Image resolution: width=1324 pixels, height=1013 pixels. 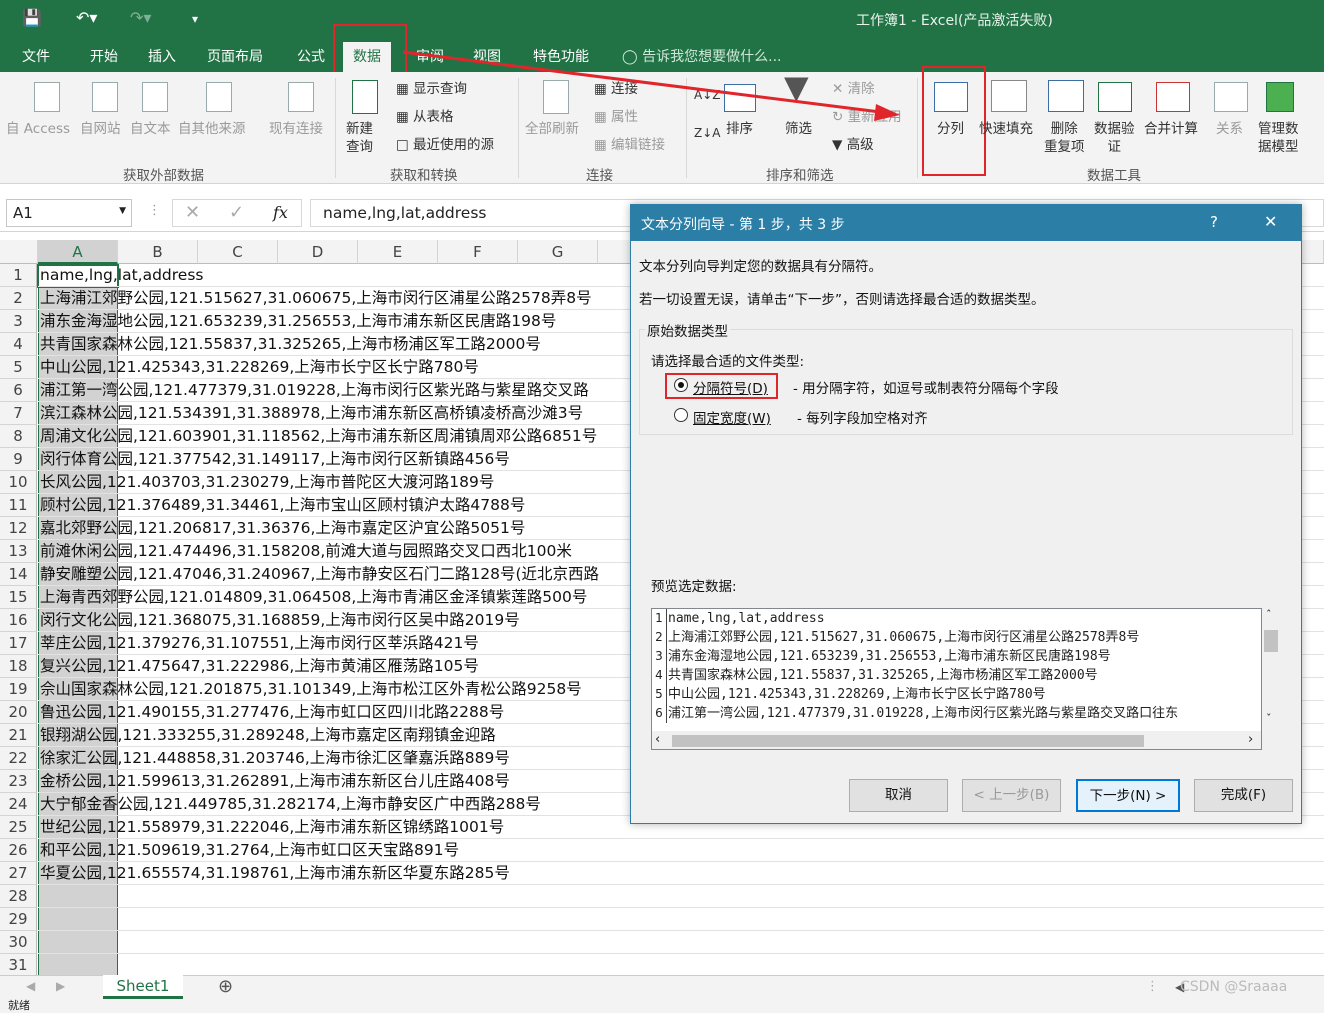 What do you see at coordinates (1271, 669) in the screenshot?
I see `vertical-scrollbar: ˆ ˇ` at bounding box center [1271, 669].